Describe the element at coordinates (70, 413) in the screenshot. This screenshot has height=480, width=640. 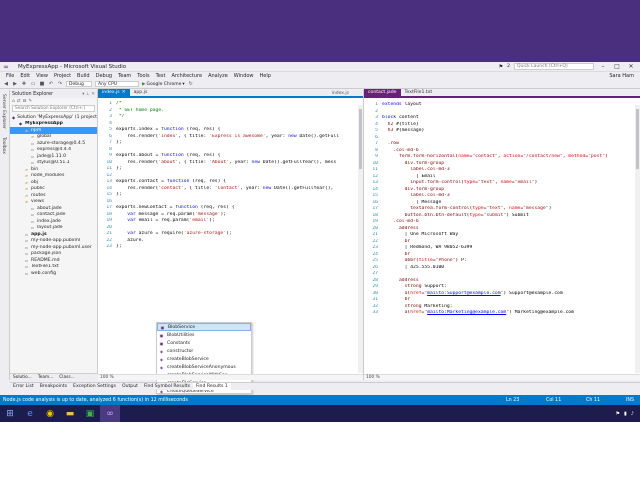
I see `file-explorer-icon: ▬` at that location.